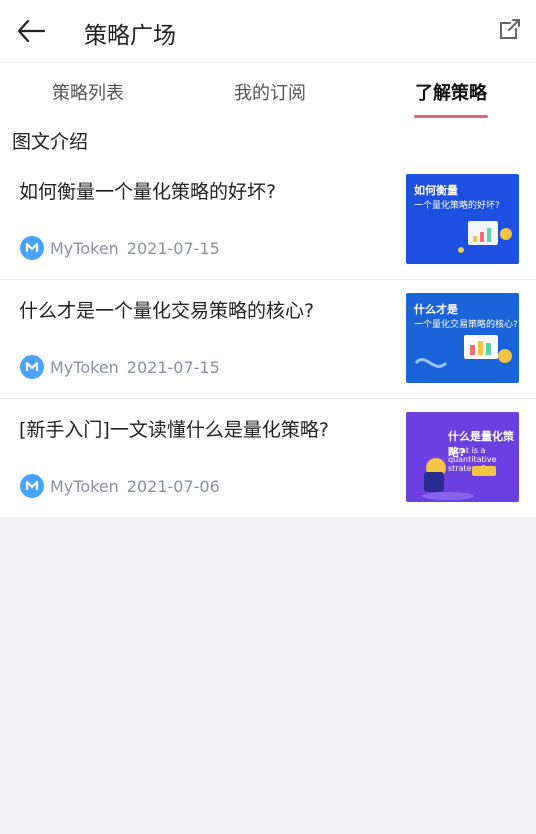 The width and height of the screenshot is (536, 834). What do you see at coordinates (148, 192) in the screenshot?
I see `article-title: 如何衡量一个量化策略的好坏?` at bounding box center [148, 192].